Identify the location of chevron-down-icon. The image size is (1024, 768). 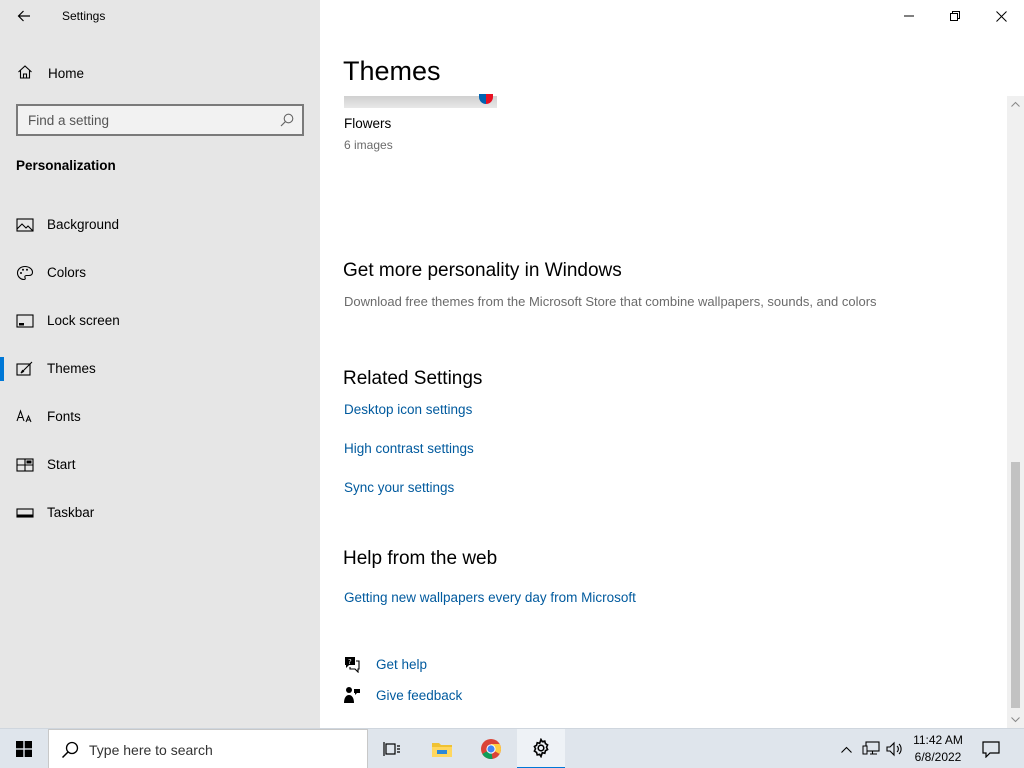
(1015, 720).